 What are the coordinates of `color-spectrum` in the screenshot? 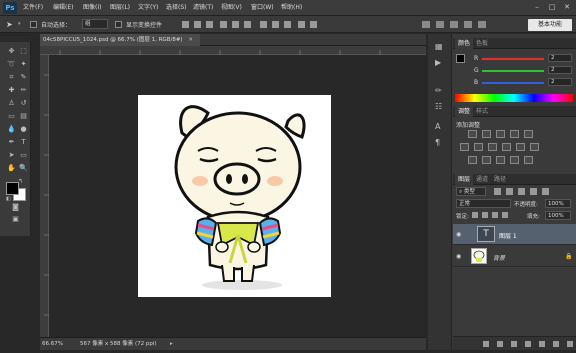 It's located at (514, 98).